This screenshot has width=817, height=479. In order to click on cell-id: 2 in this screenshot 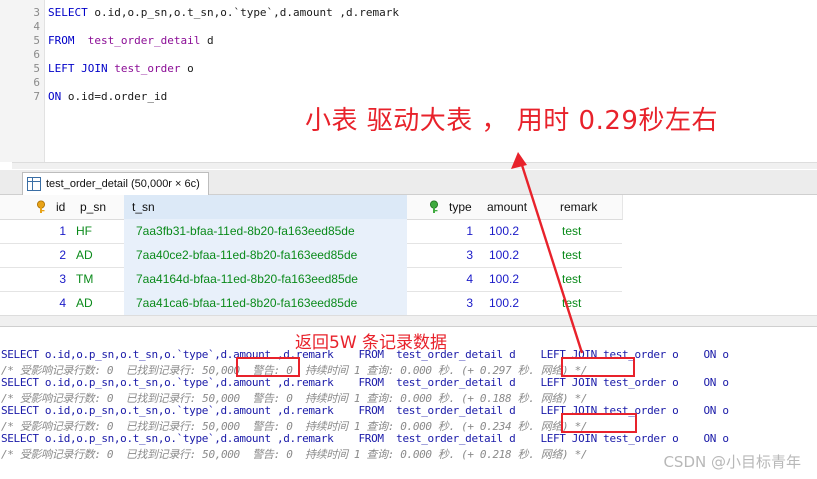, I will do `click(46, 255)`.